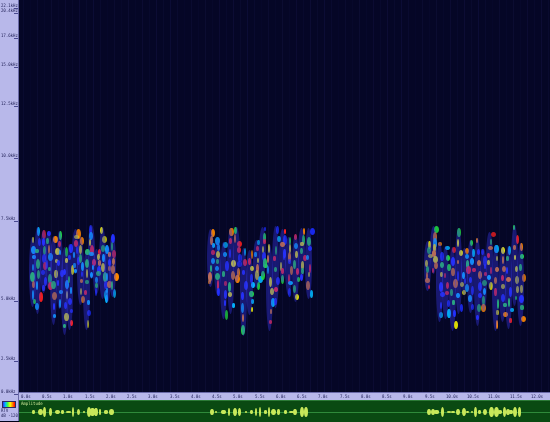 The height and width of the screenshot is (422, 550). Describe the element at coordinates (175, 396) in the screenshot. I see `time-label: 3.5s` at that location.